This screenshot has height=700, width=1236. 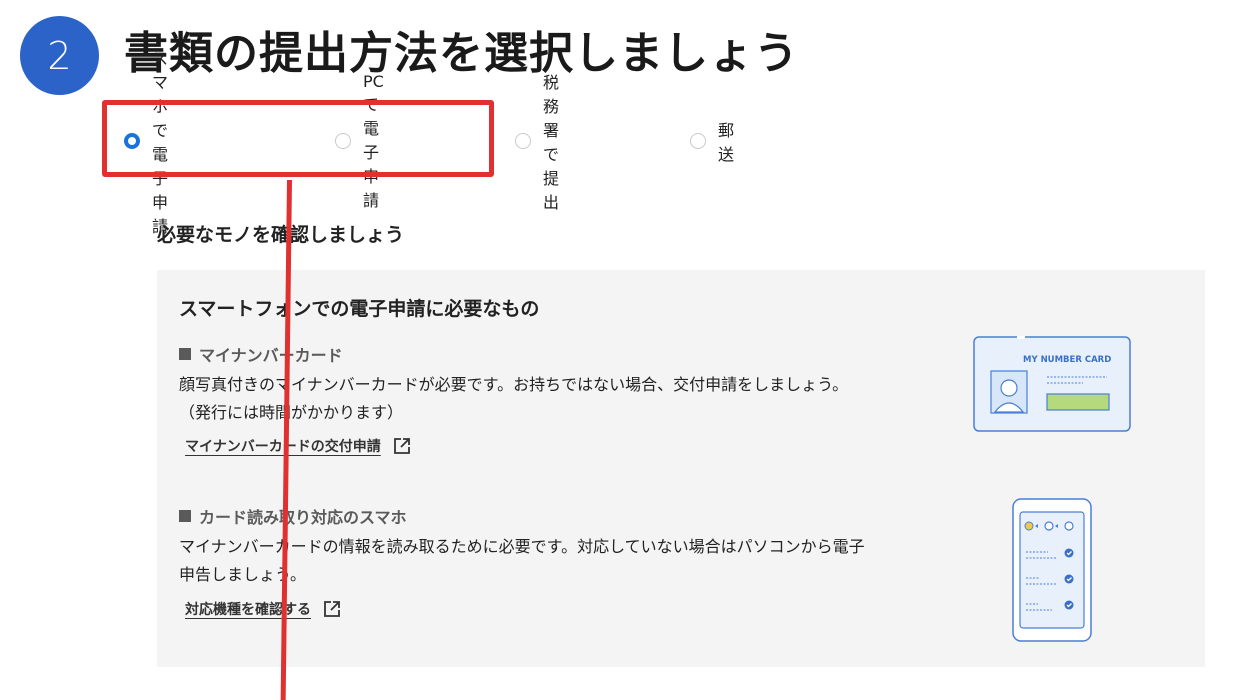 I want to click on option-tax-office: 税務署で提出, so click(x=537, y=142).